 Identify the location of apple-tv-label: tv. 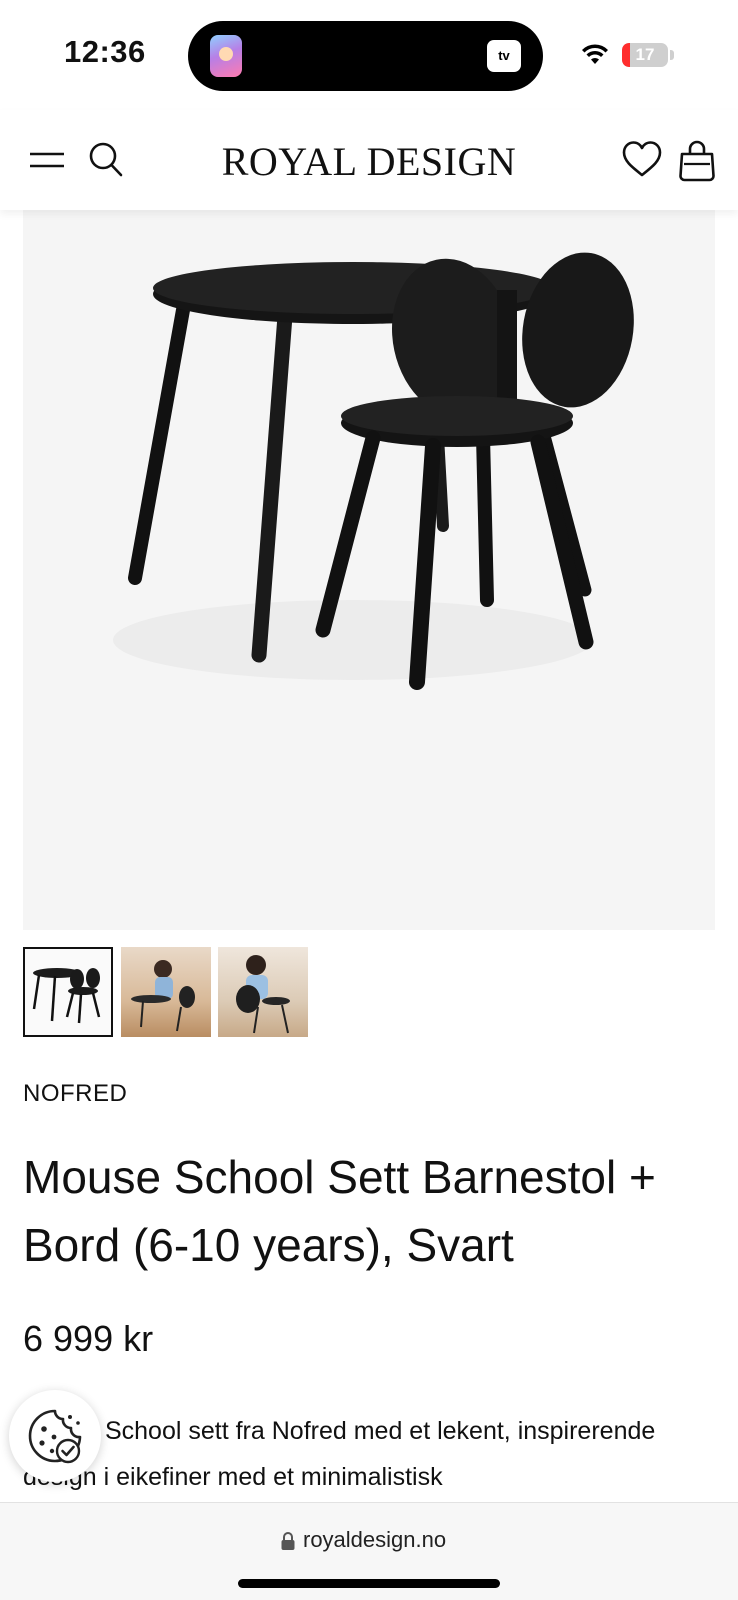
(504, 55).